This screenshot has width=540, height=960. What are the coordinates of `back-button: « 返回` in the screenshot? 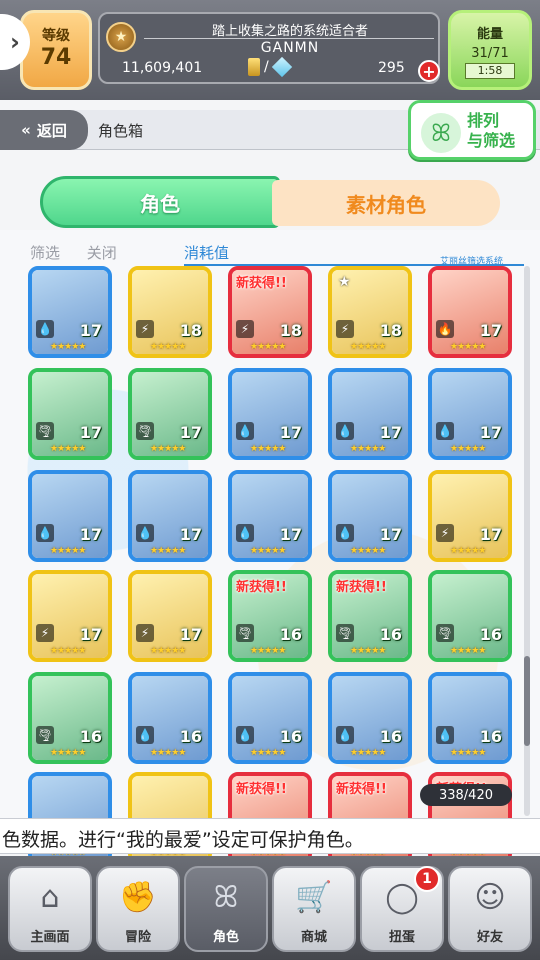 It's located at (44, 130).